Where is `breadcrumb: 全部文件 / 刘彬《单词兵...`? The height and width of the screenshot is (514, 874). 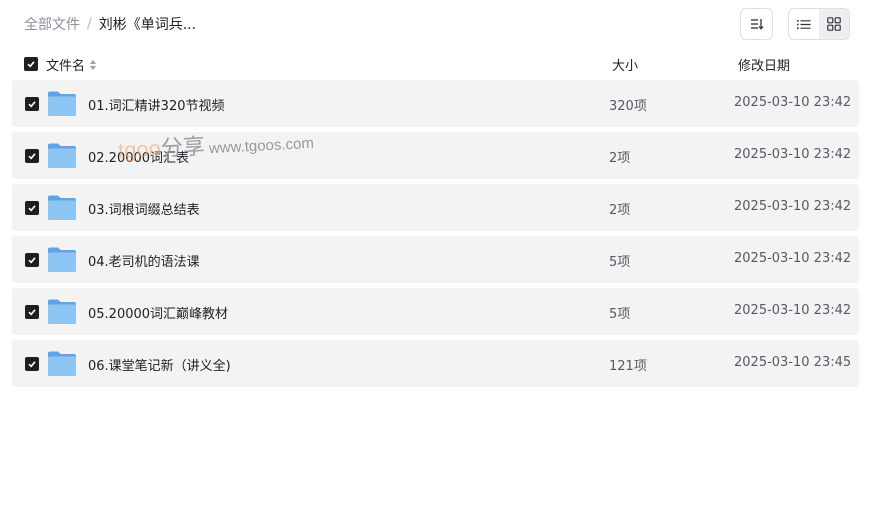
breadcrumb: 全部文件 / 刘彬《单词兵... is located at coordinates (110, 24).